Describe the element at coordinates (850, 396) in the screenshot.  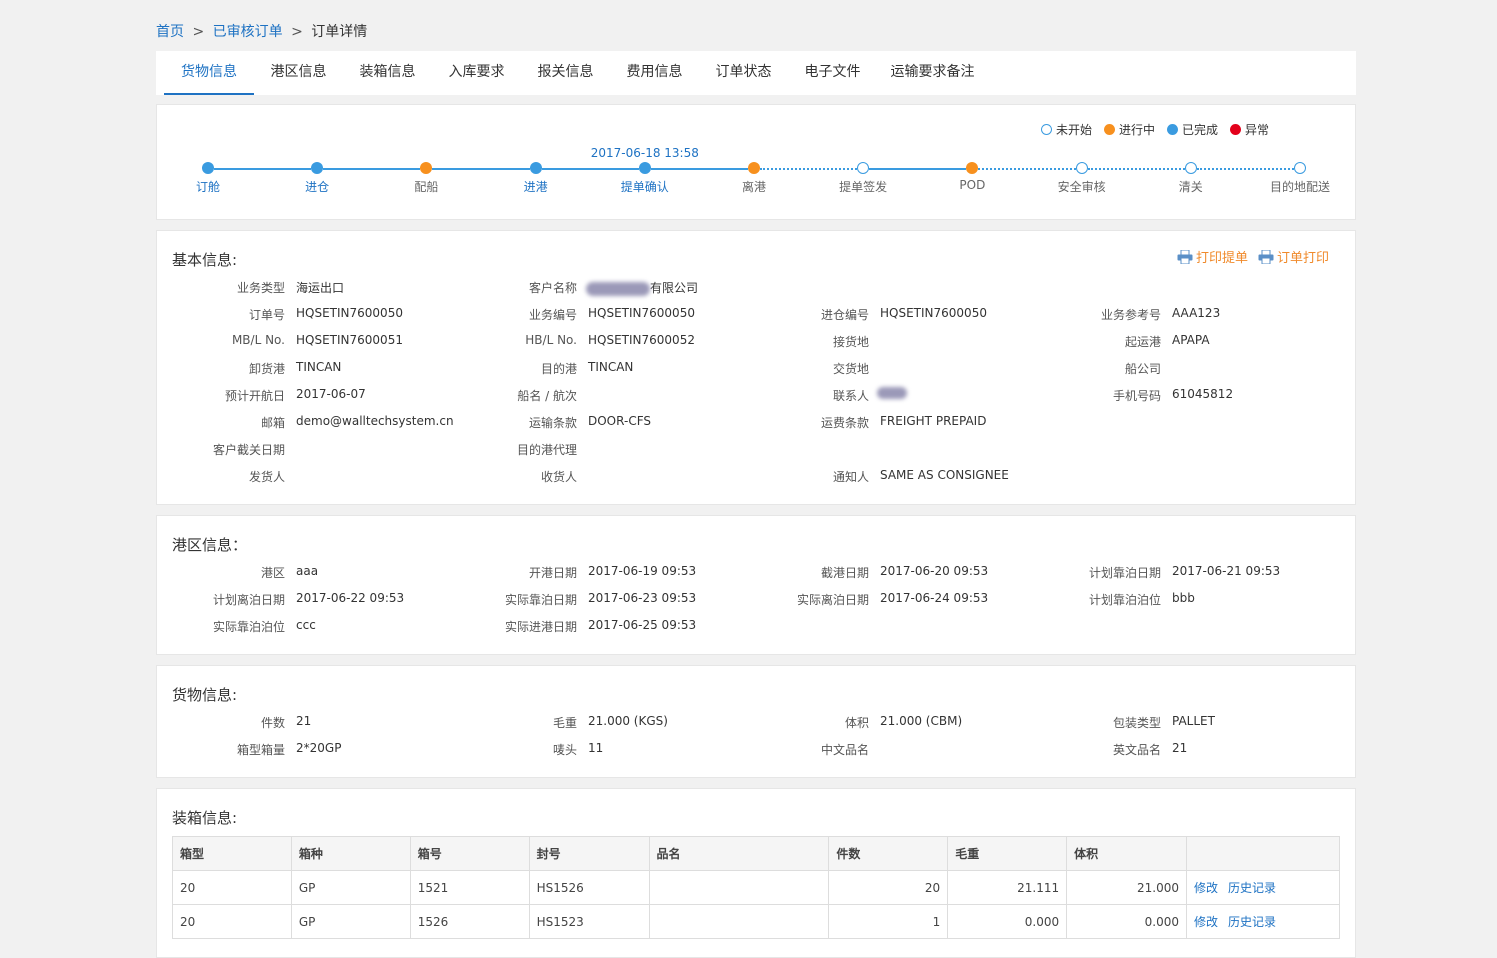
I see `basic-field-label: 联系人` at that location.